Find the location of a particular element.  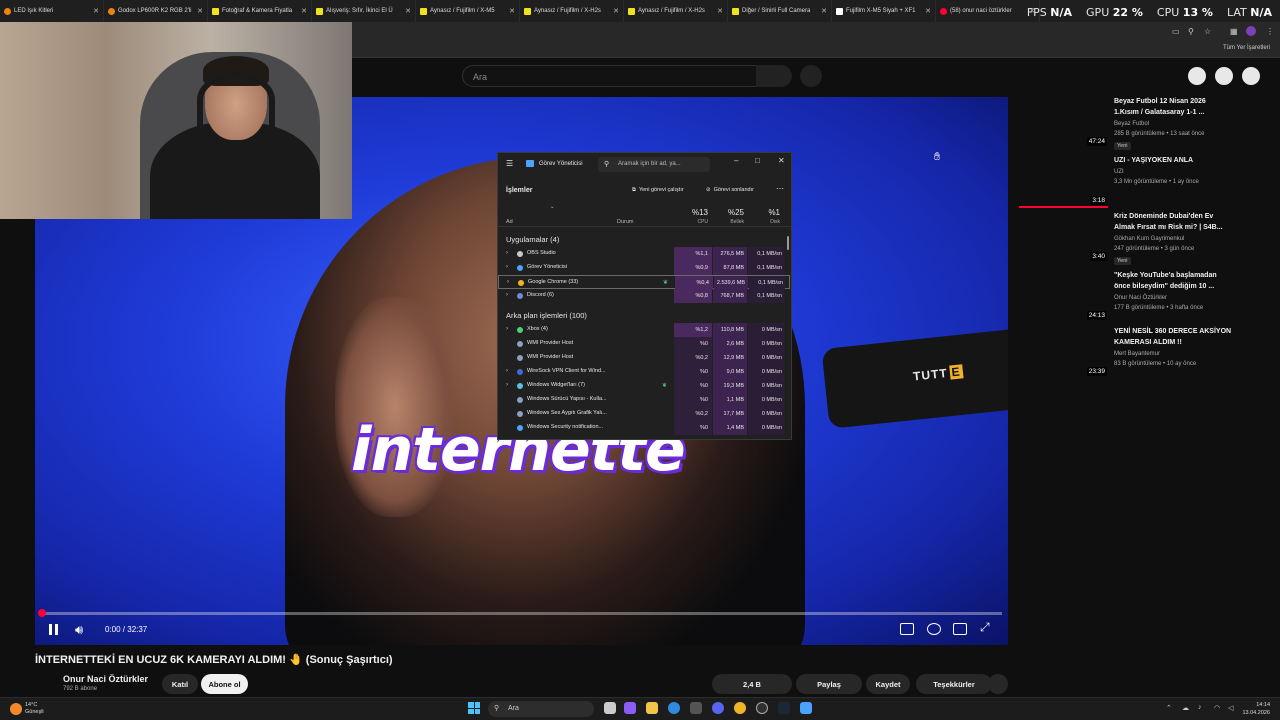

subscribe-button: Abone ol is located at coordinates (224, 684).